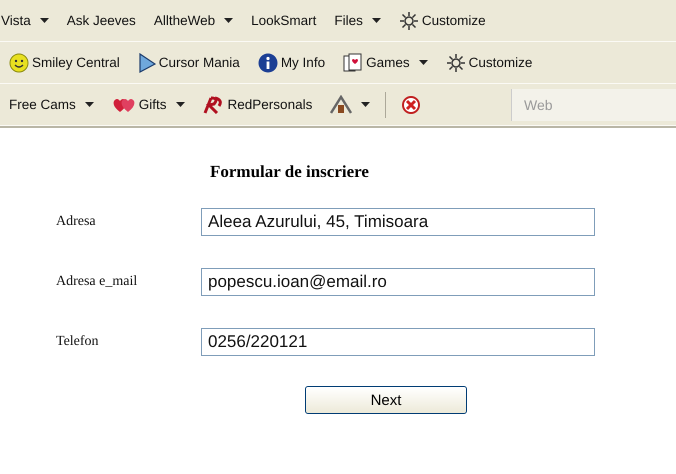 The width and height of the screenshot is (676, 474). I want to click on toolbar-button: RedPersonals, so click(258, 105).